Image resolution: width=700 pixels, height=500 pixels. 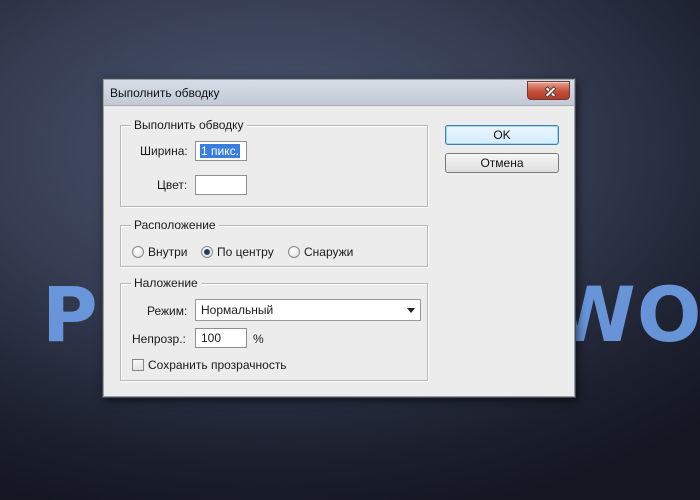 What do you see at coordinates (237, 310) in the screenshot?
I see `mode-value: Нормальный` at bounding box center [237, 310].